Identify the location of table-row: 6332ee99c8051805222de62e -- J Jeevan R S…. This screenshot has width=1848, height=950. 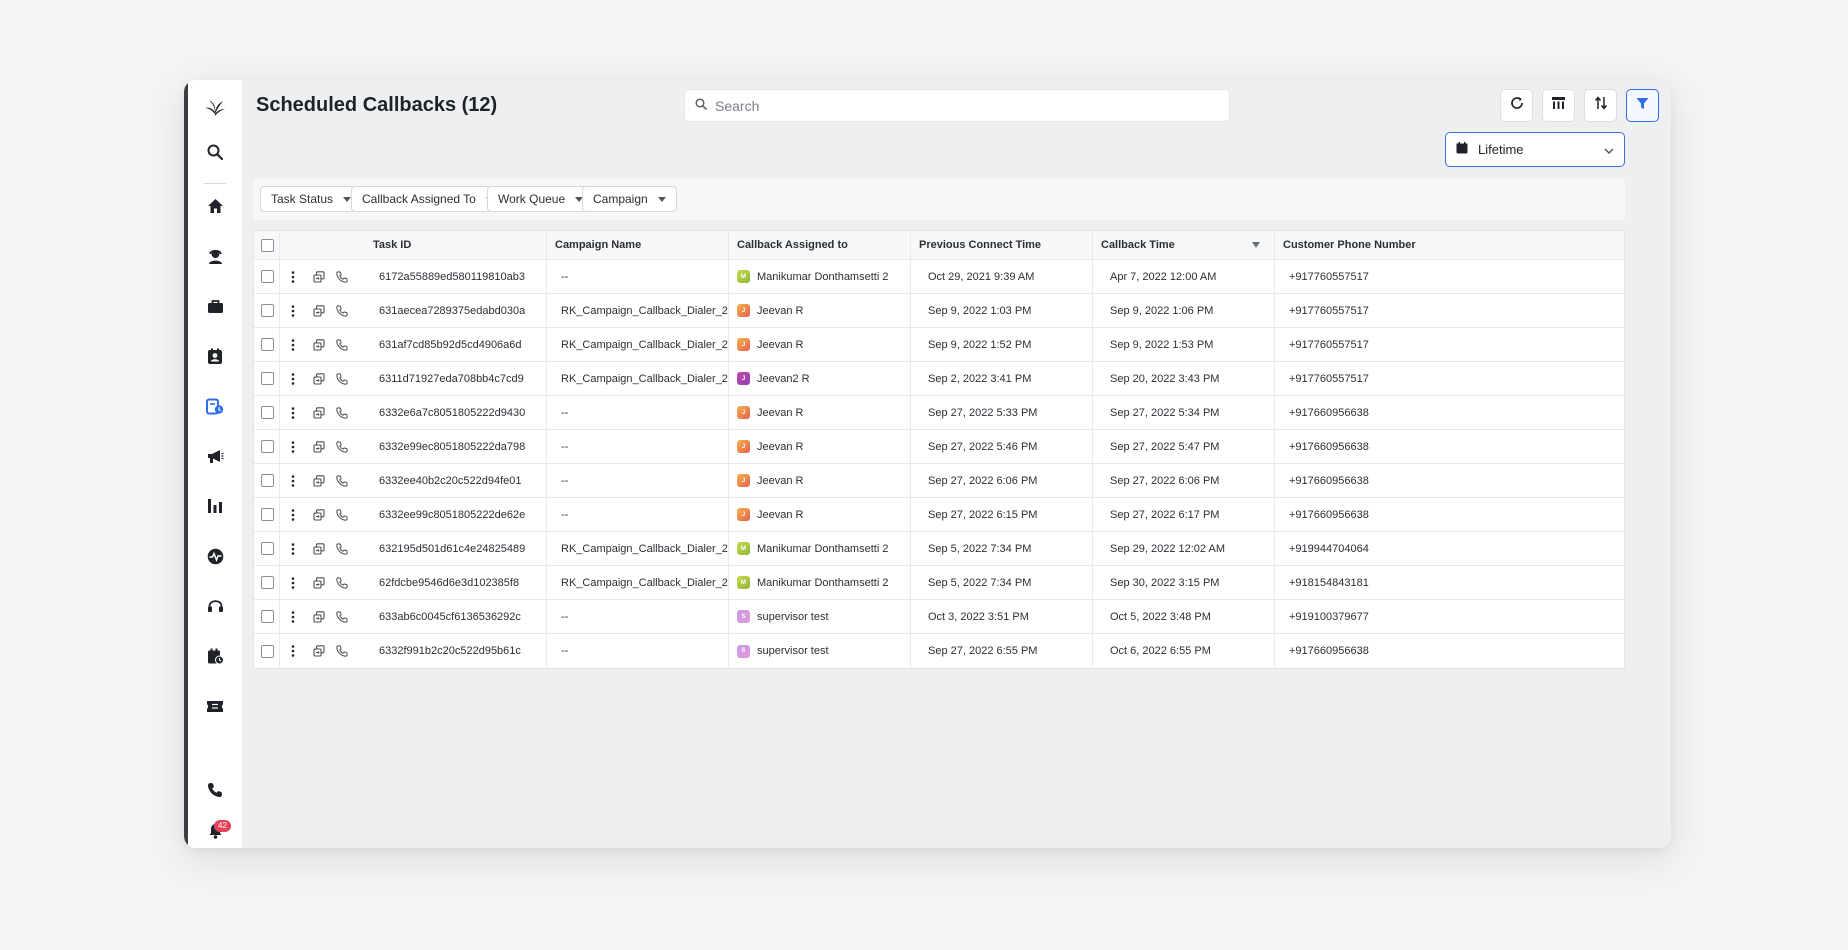
(939, 515).